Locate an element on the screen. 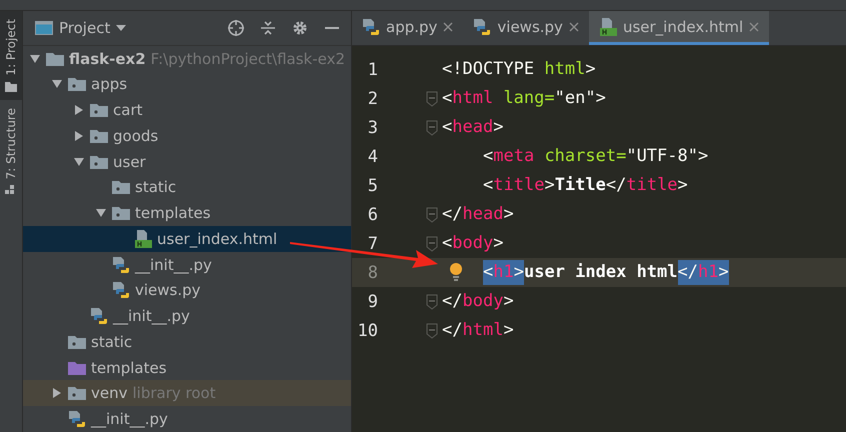 The image size is (846, 432). tree-item-label: user_index.html is located at coordinates (217, 239).